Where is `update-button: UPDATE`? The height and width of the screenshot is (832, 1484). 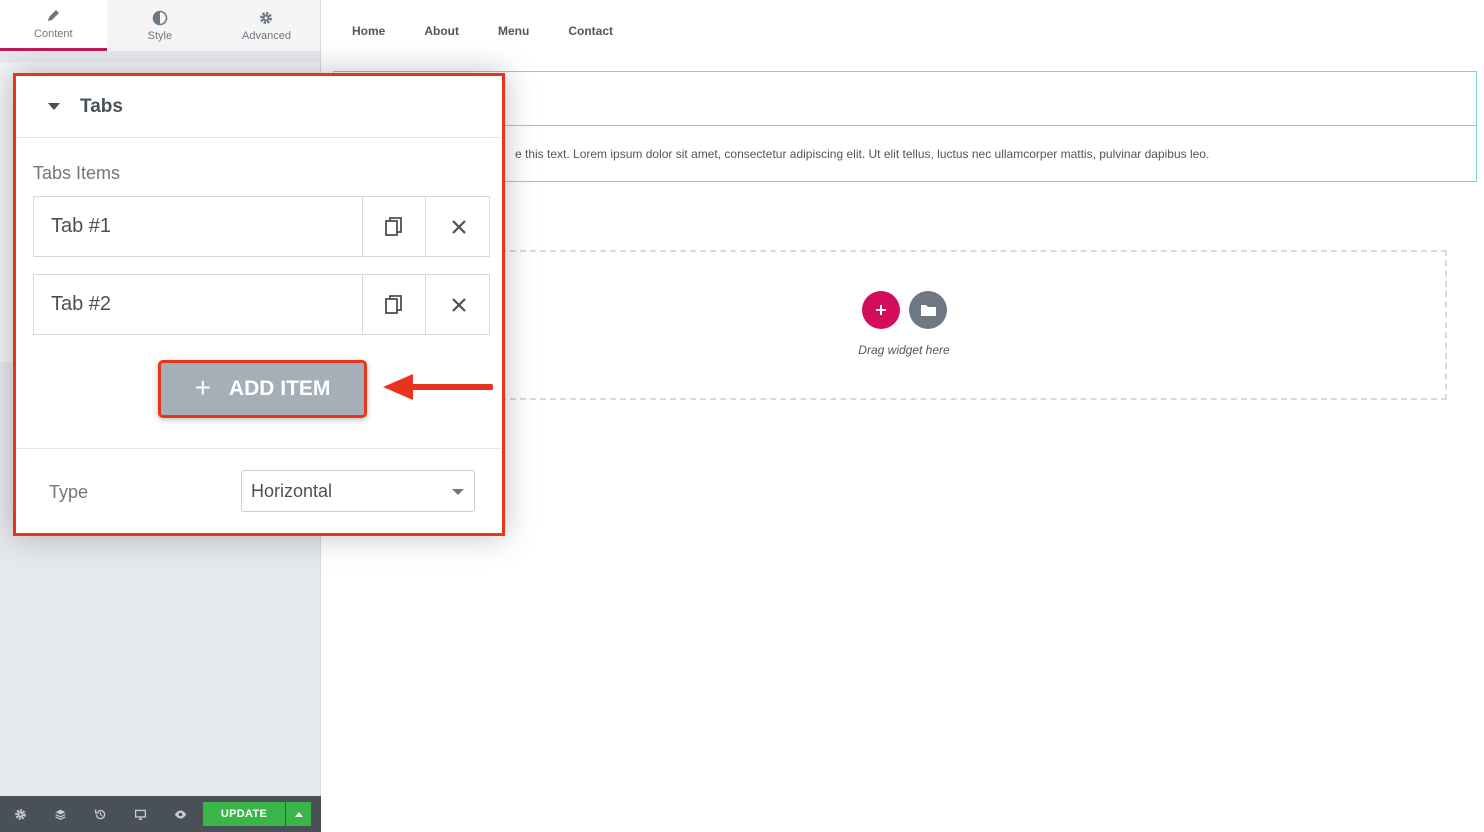 update-button: UPDATE is located at coordinates (244, 814).